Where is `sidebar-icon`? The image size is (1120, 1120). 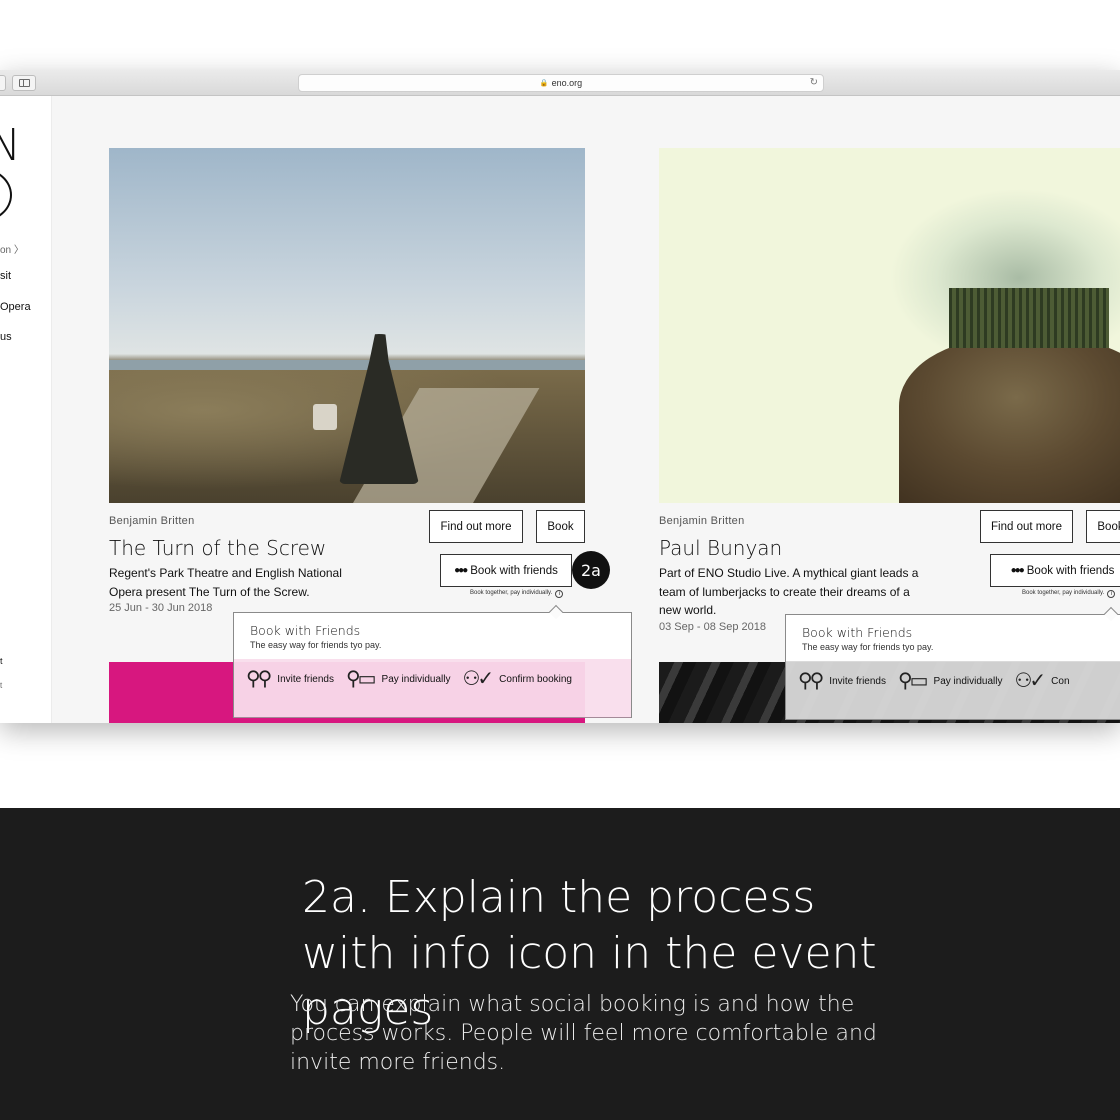 sidebar-icon is located at coordinates (24, 83).